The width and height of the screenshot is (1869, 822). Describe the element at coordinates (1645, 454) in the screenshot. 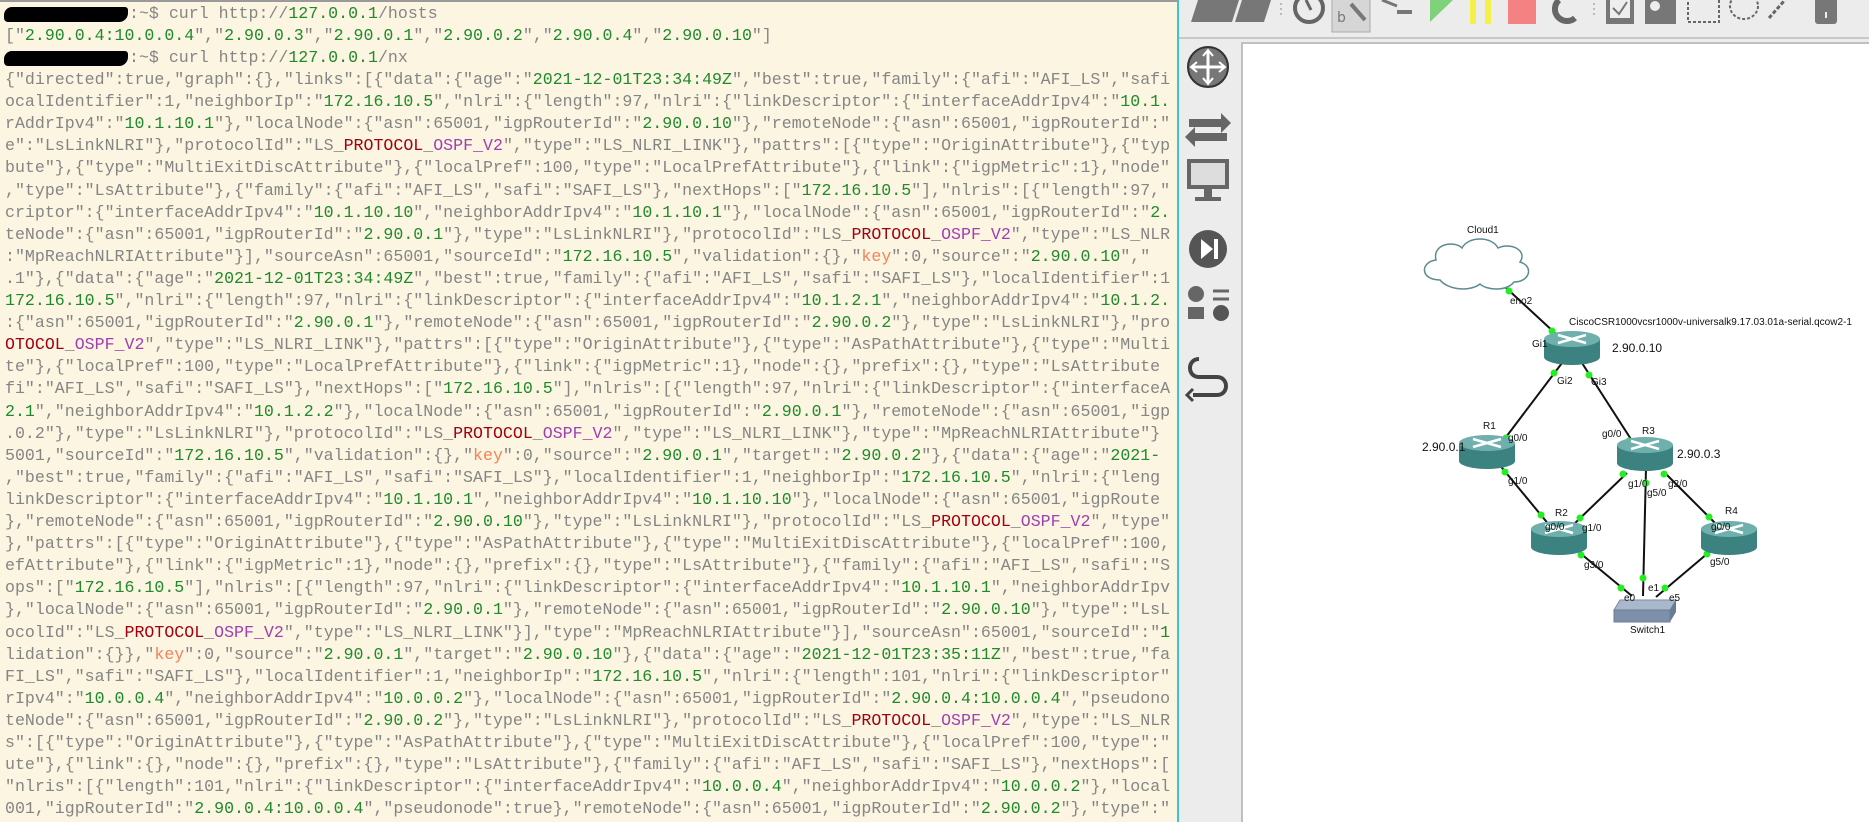

I see `router-node-r3` at that location.